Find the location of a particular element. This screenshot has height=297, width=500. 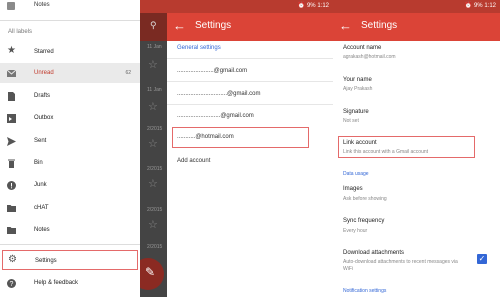

drawer-item-label: Starred is located at coordinates (44, 52).